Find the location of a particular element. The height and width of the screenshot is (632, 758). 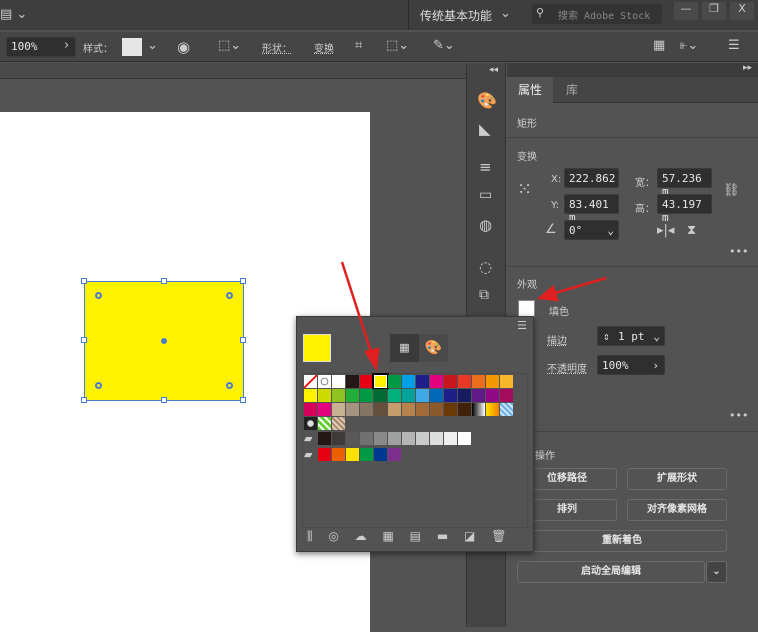

annotation-arrows is located at coordinates (473, 316).